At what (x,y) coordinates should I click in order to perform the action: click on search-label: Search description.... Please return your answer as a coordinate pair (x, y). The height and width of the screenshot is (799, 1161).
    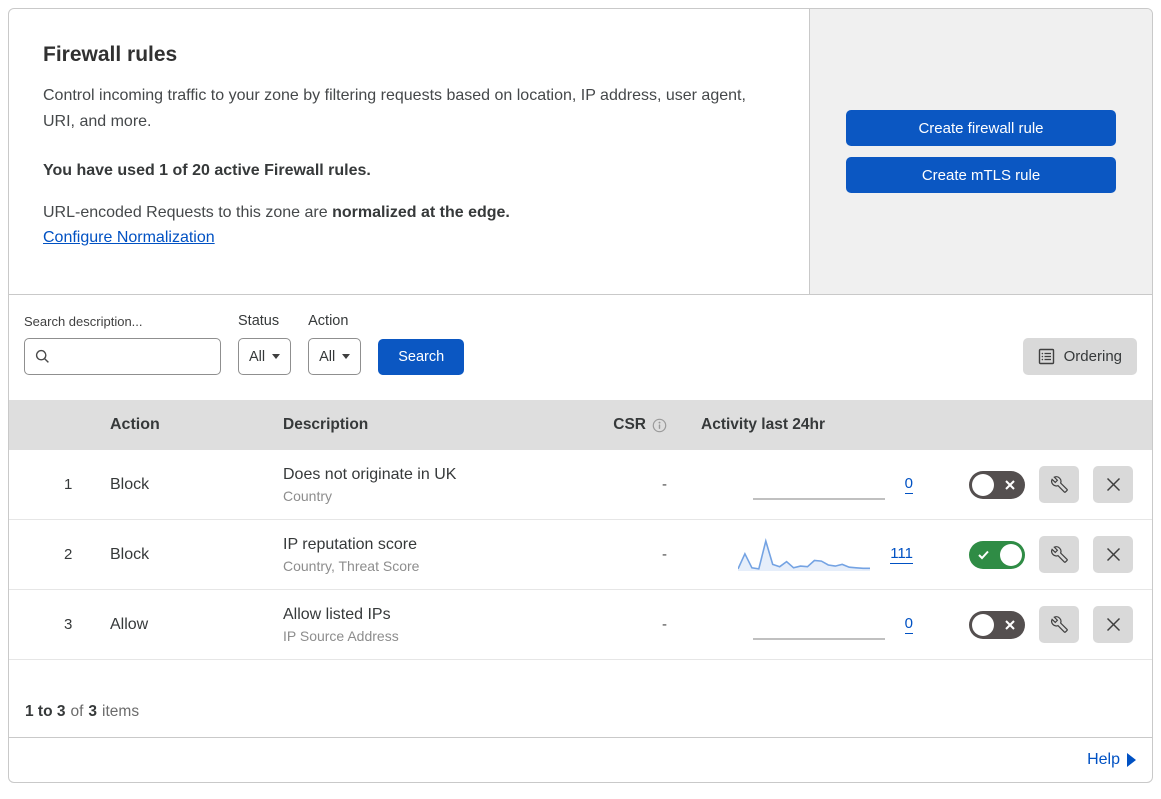
    Looking at the image, I should click on (83, 321).